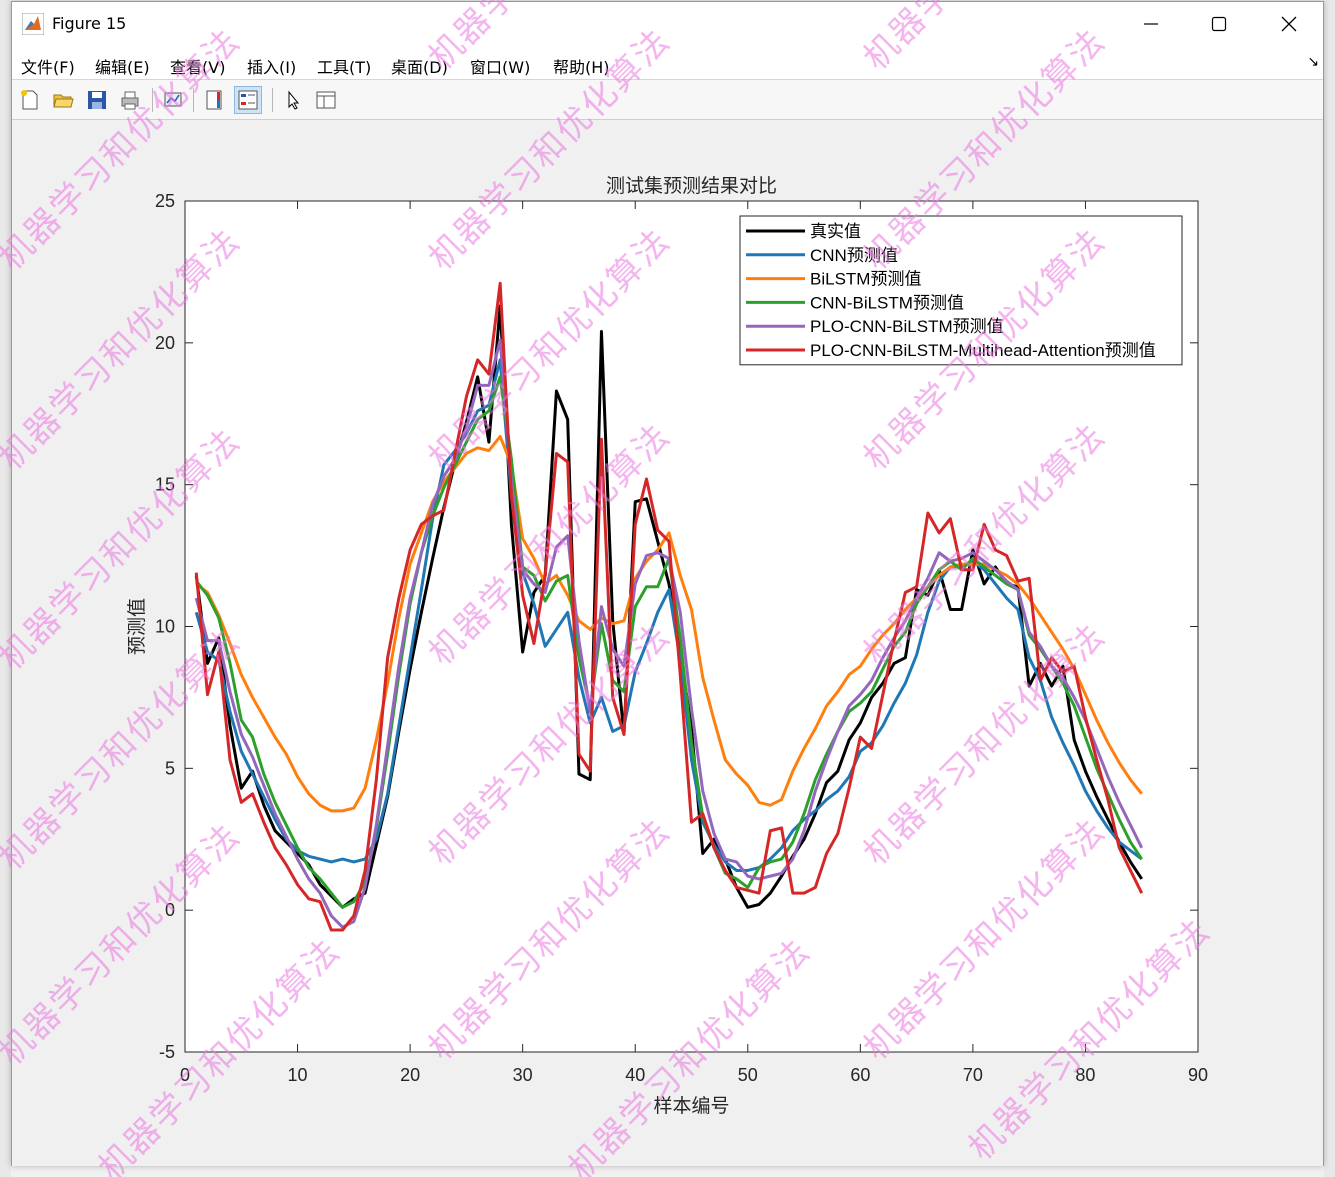 This screenshot has width=1335, height=1177. Describe the element at coordinates (860, 1075) in the screenshot. I see `x-tick-label: 60` at that location.